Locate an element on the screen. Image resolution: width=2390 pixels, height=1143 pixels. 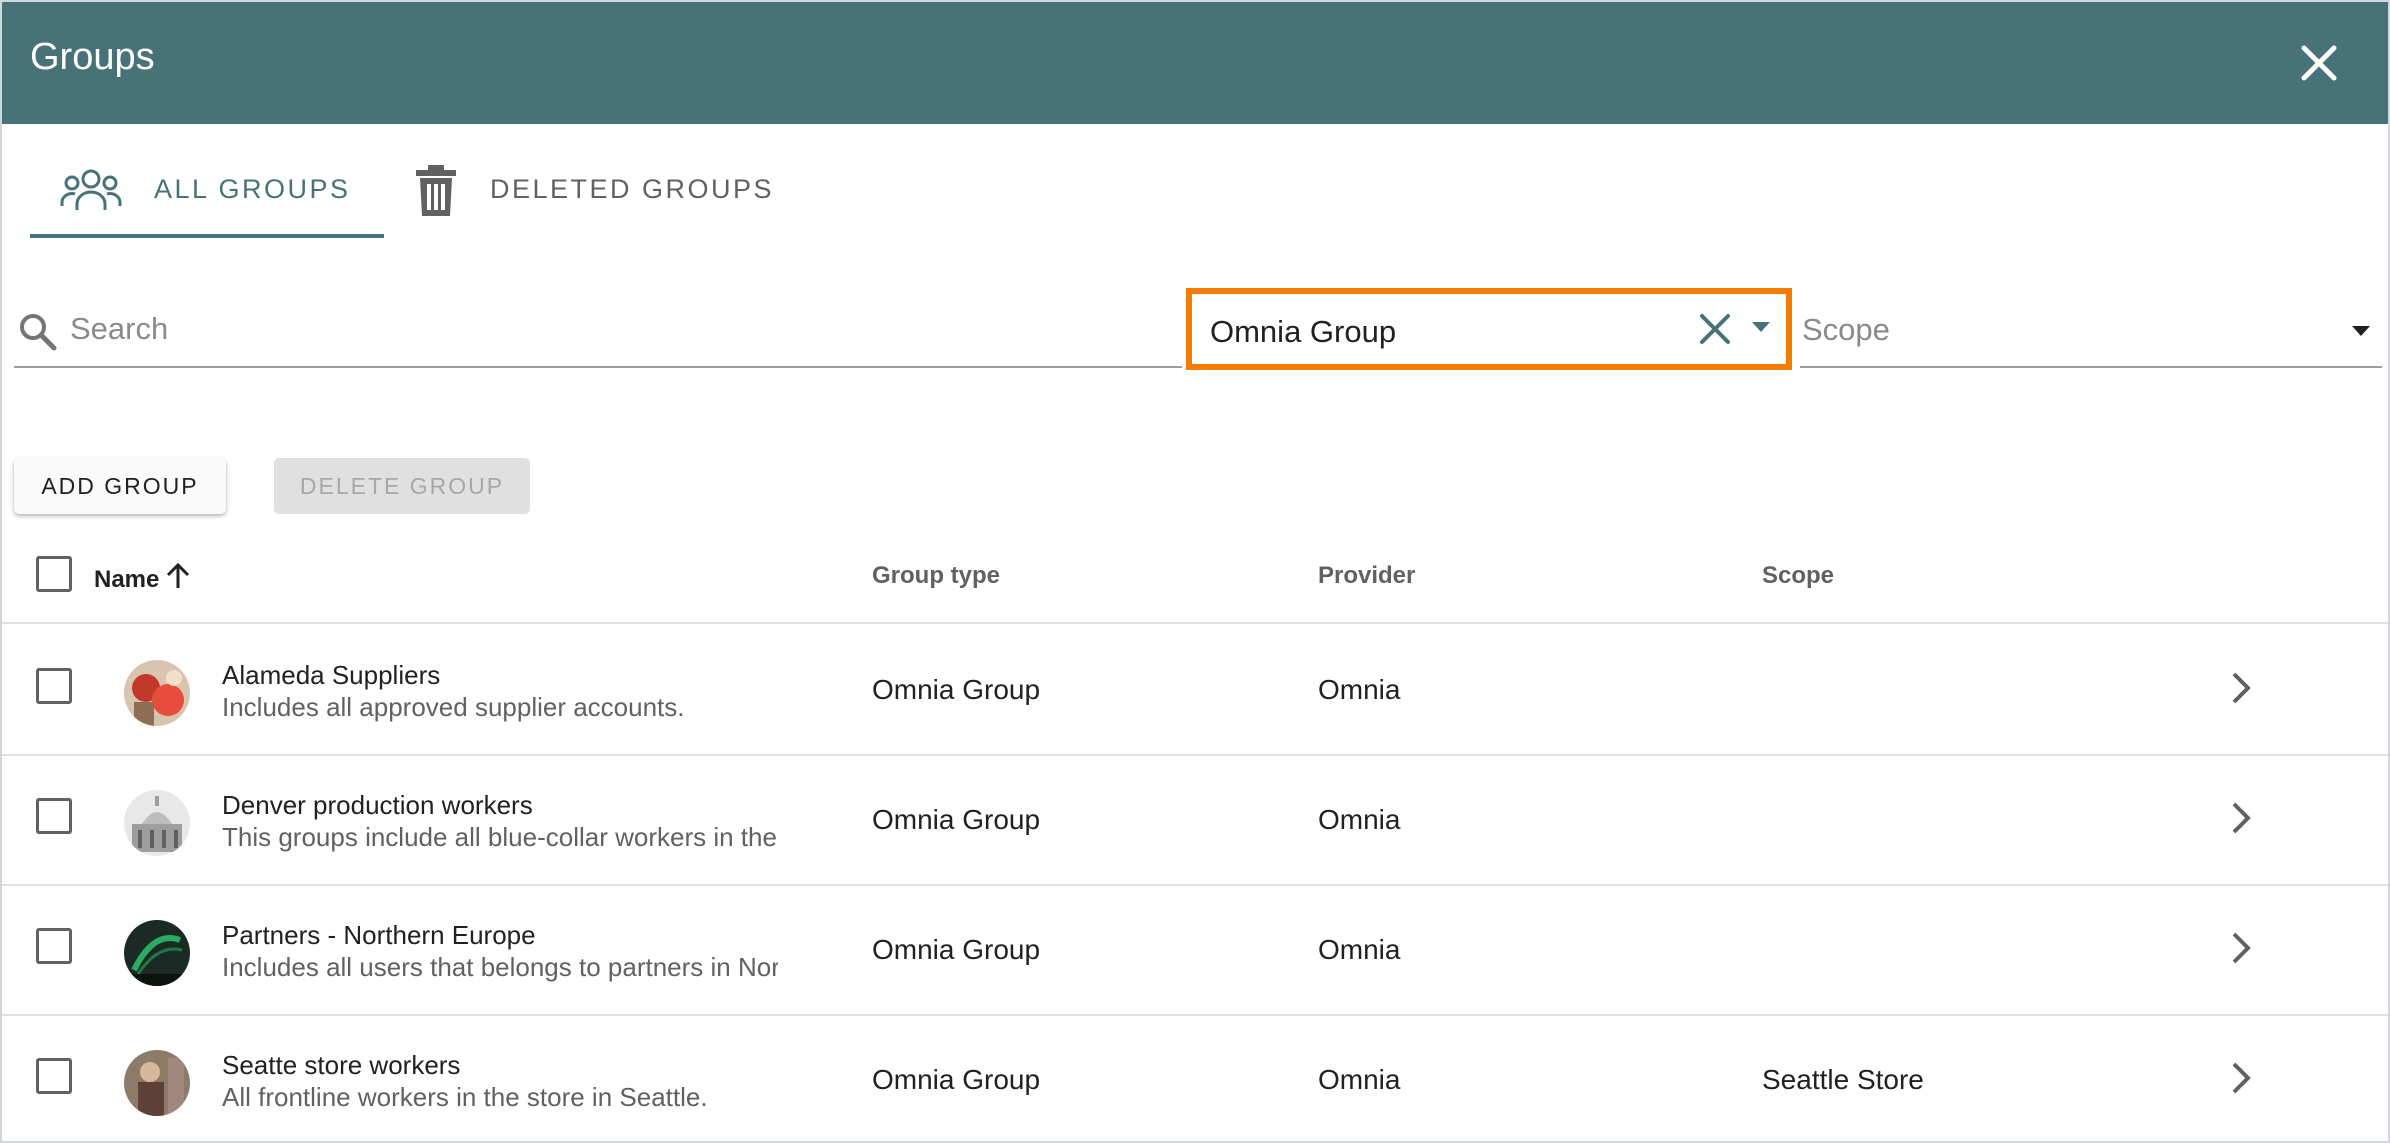
group-name: Partners - Northern Europe is located at coordinates (379, 935).